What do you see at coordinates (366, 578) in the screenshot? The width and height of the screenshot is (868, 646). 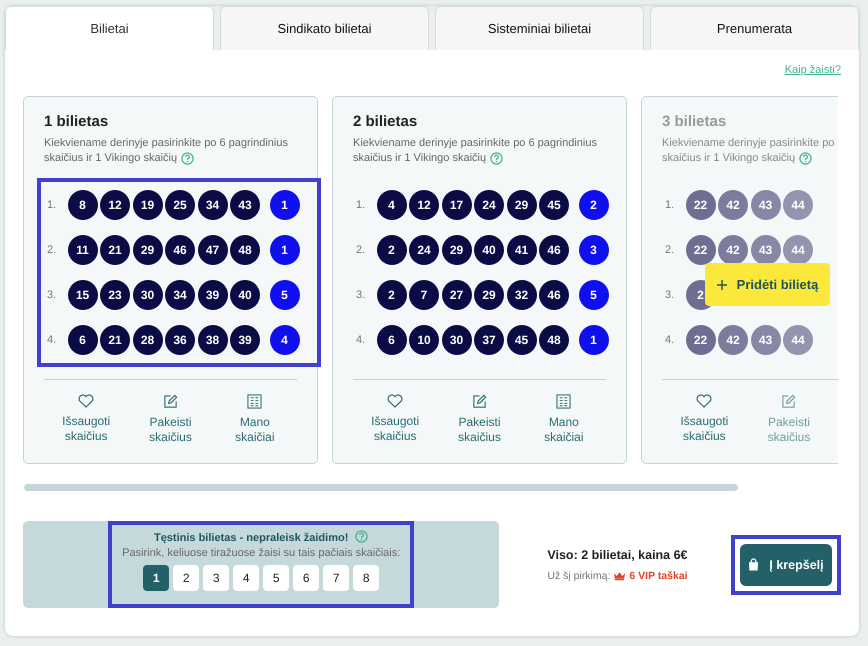 I see `draw-count-option: 8` at bounding box center [366, 578].